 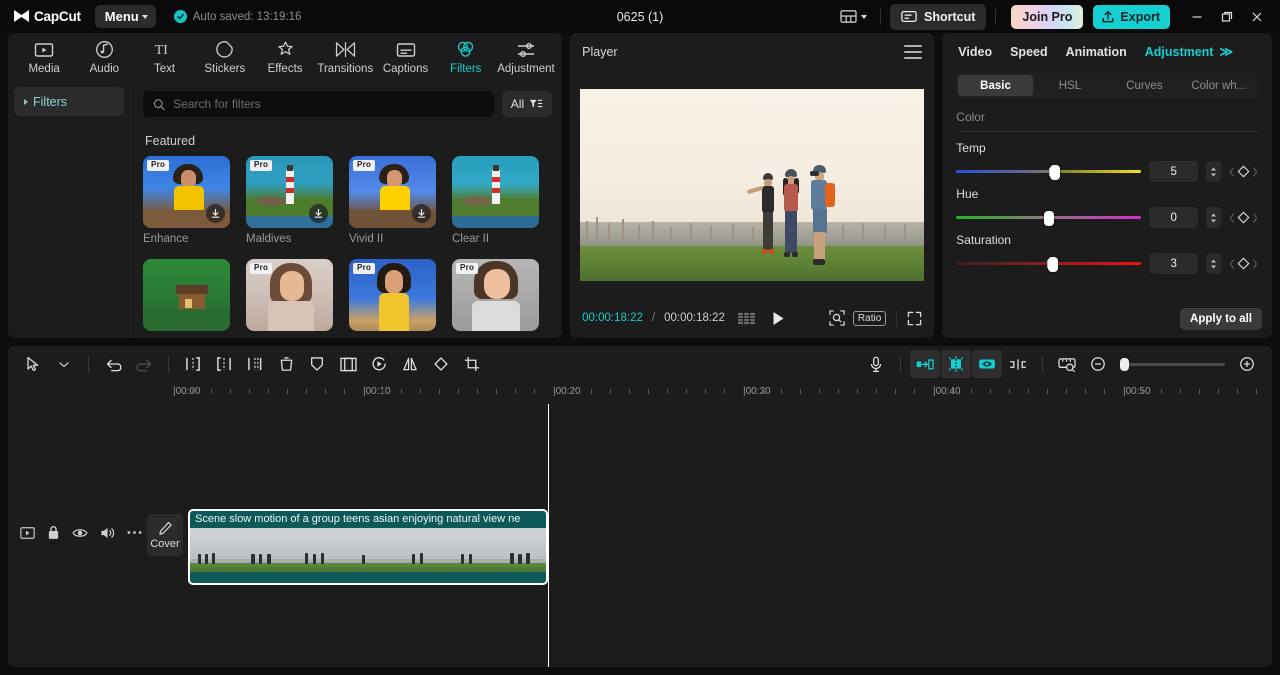 I want to click on timeline-ruler: |00:00 |00:10 |00:20 |00:30 |00:40 |00:50, so click(x=640, y=393).